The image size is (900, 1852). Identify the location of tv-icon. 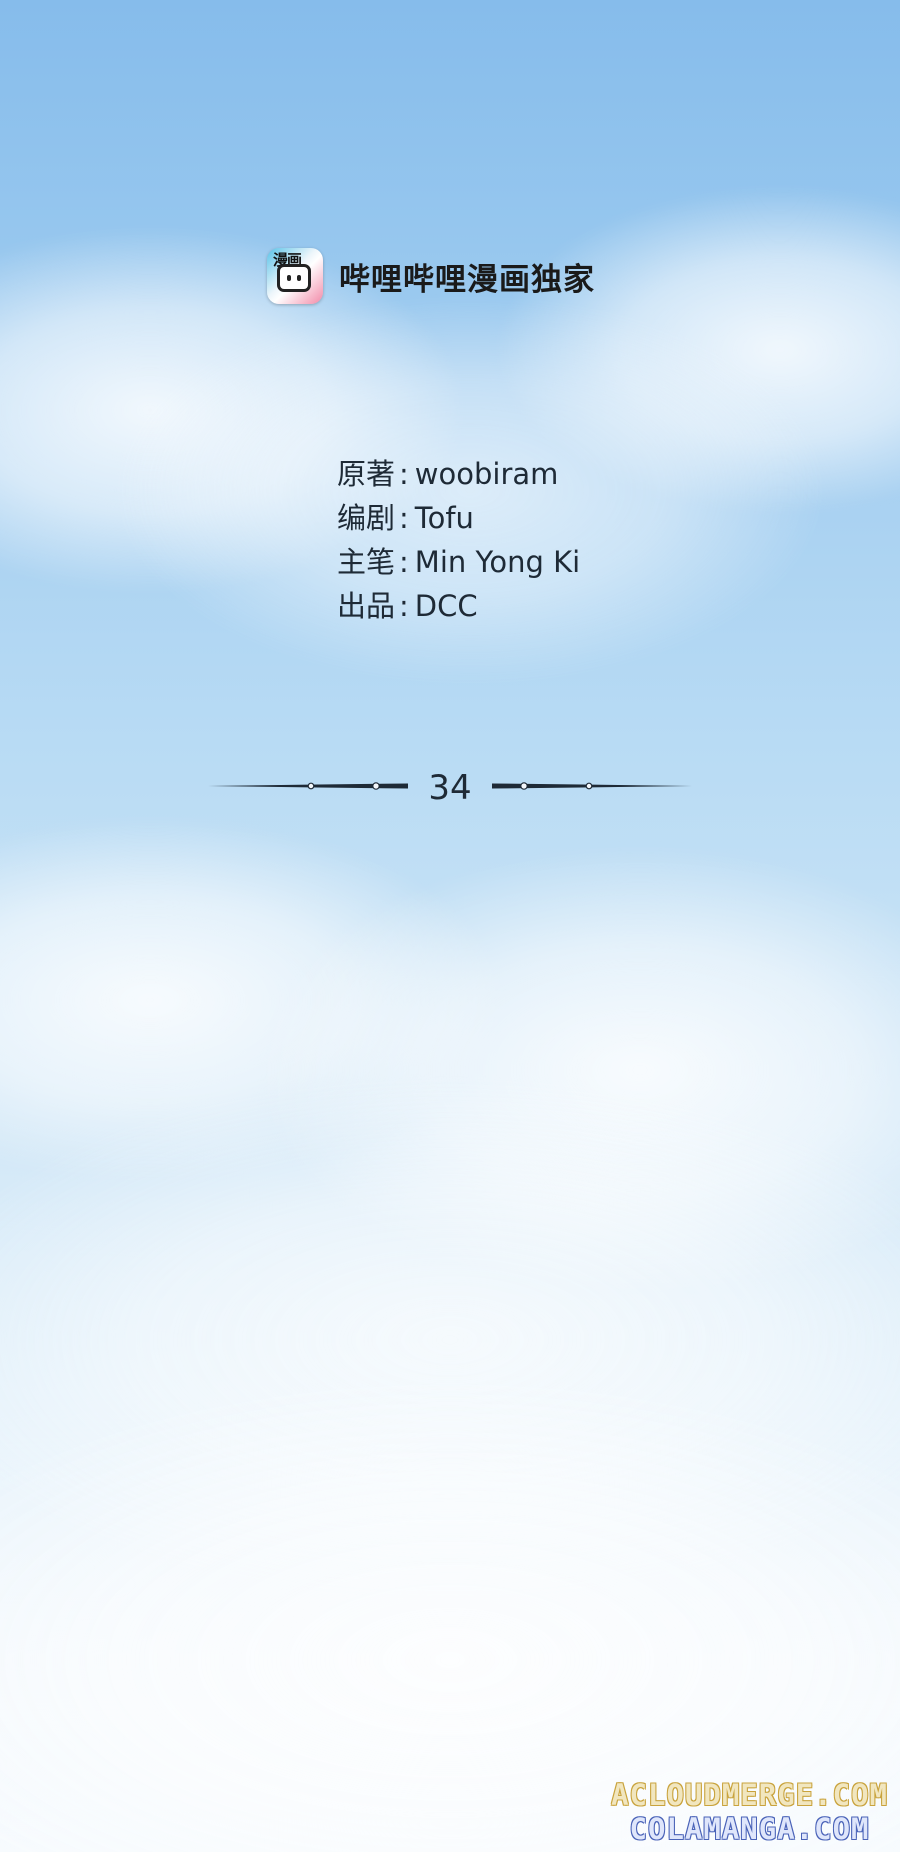
(294, 278).